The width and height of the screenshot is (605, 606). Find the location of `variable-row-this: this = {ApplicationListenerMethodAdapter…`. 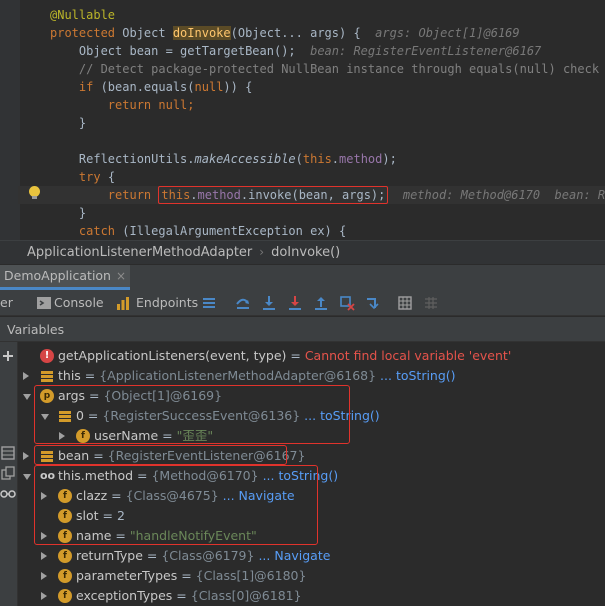

variable-row-this: this = {ApplicationListenerMethodAdapter… is located at coordinates (312, 376).